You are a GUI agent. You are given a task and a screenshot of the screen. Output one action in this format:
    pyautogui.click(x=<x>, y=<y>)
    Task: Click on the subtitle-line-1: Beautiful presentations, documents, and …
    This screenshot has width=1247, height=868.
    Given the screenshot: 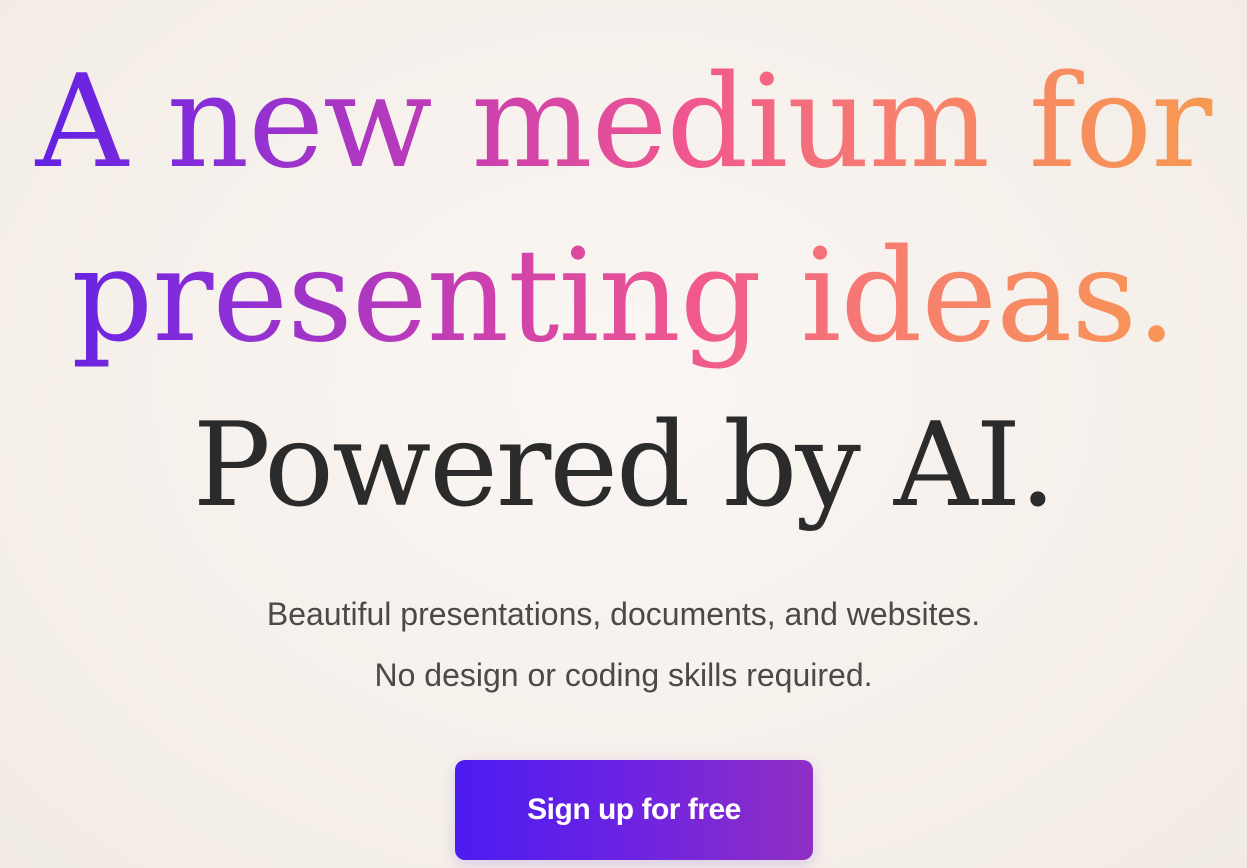 What is the action you would take?
    pyautogui.click(x=623, y=614)
    